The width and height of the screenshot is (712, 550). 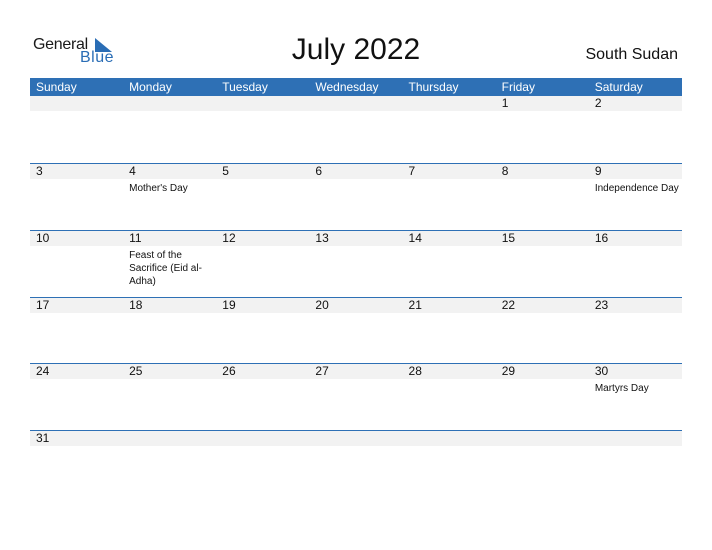 What do you see at coordinates (635, 129) in the screenshot?
I see `day-cell: 2` at bounding box center [635, 129].